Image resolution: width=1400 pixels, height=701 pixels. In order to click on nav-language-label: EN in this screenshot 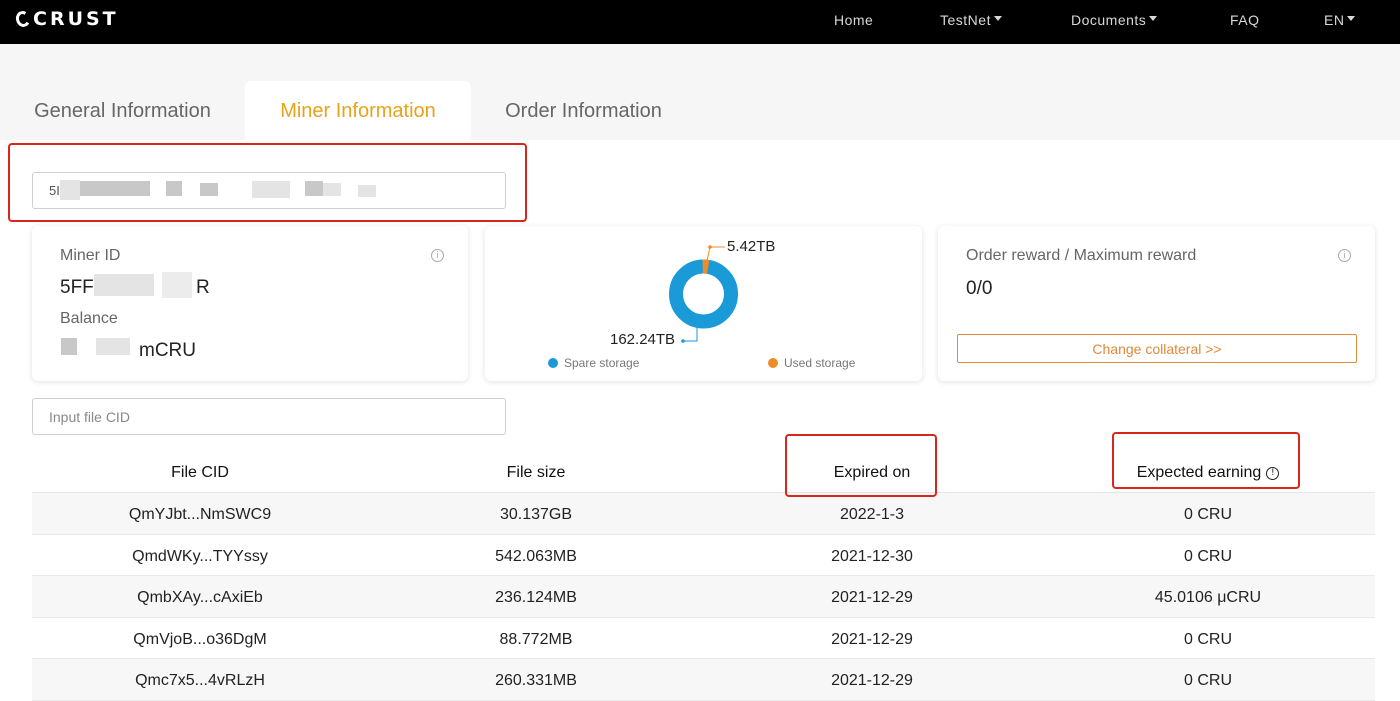, I will do `click(1334, 20)`.